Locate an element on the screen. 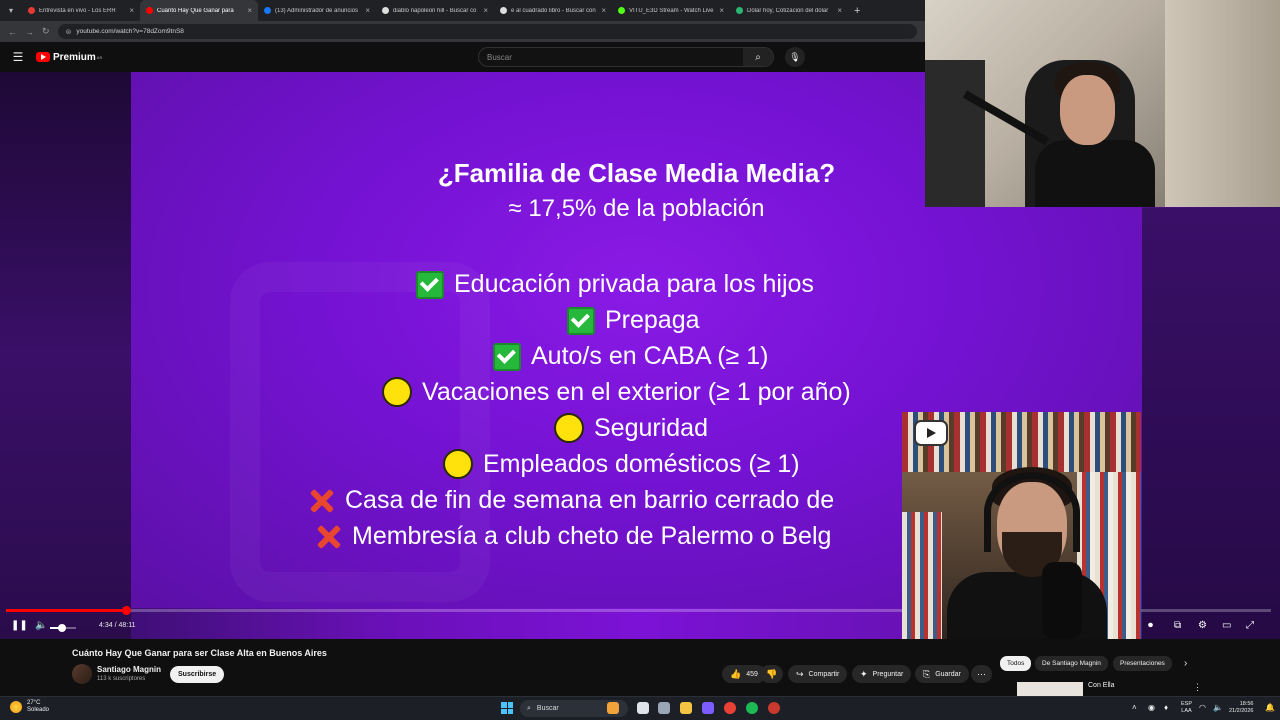  more-actions-button: ⋯ is located at coordinates (981, 674).